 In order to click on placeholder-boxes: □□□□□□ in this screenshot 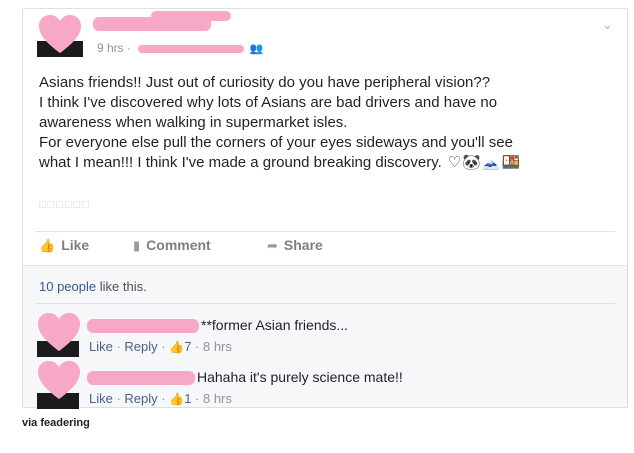, I will do `click(65, 205)`.